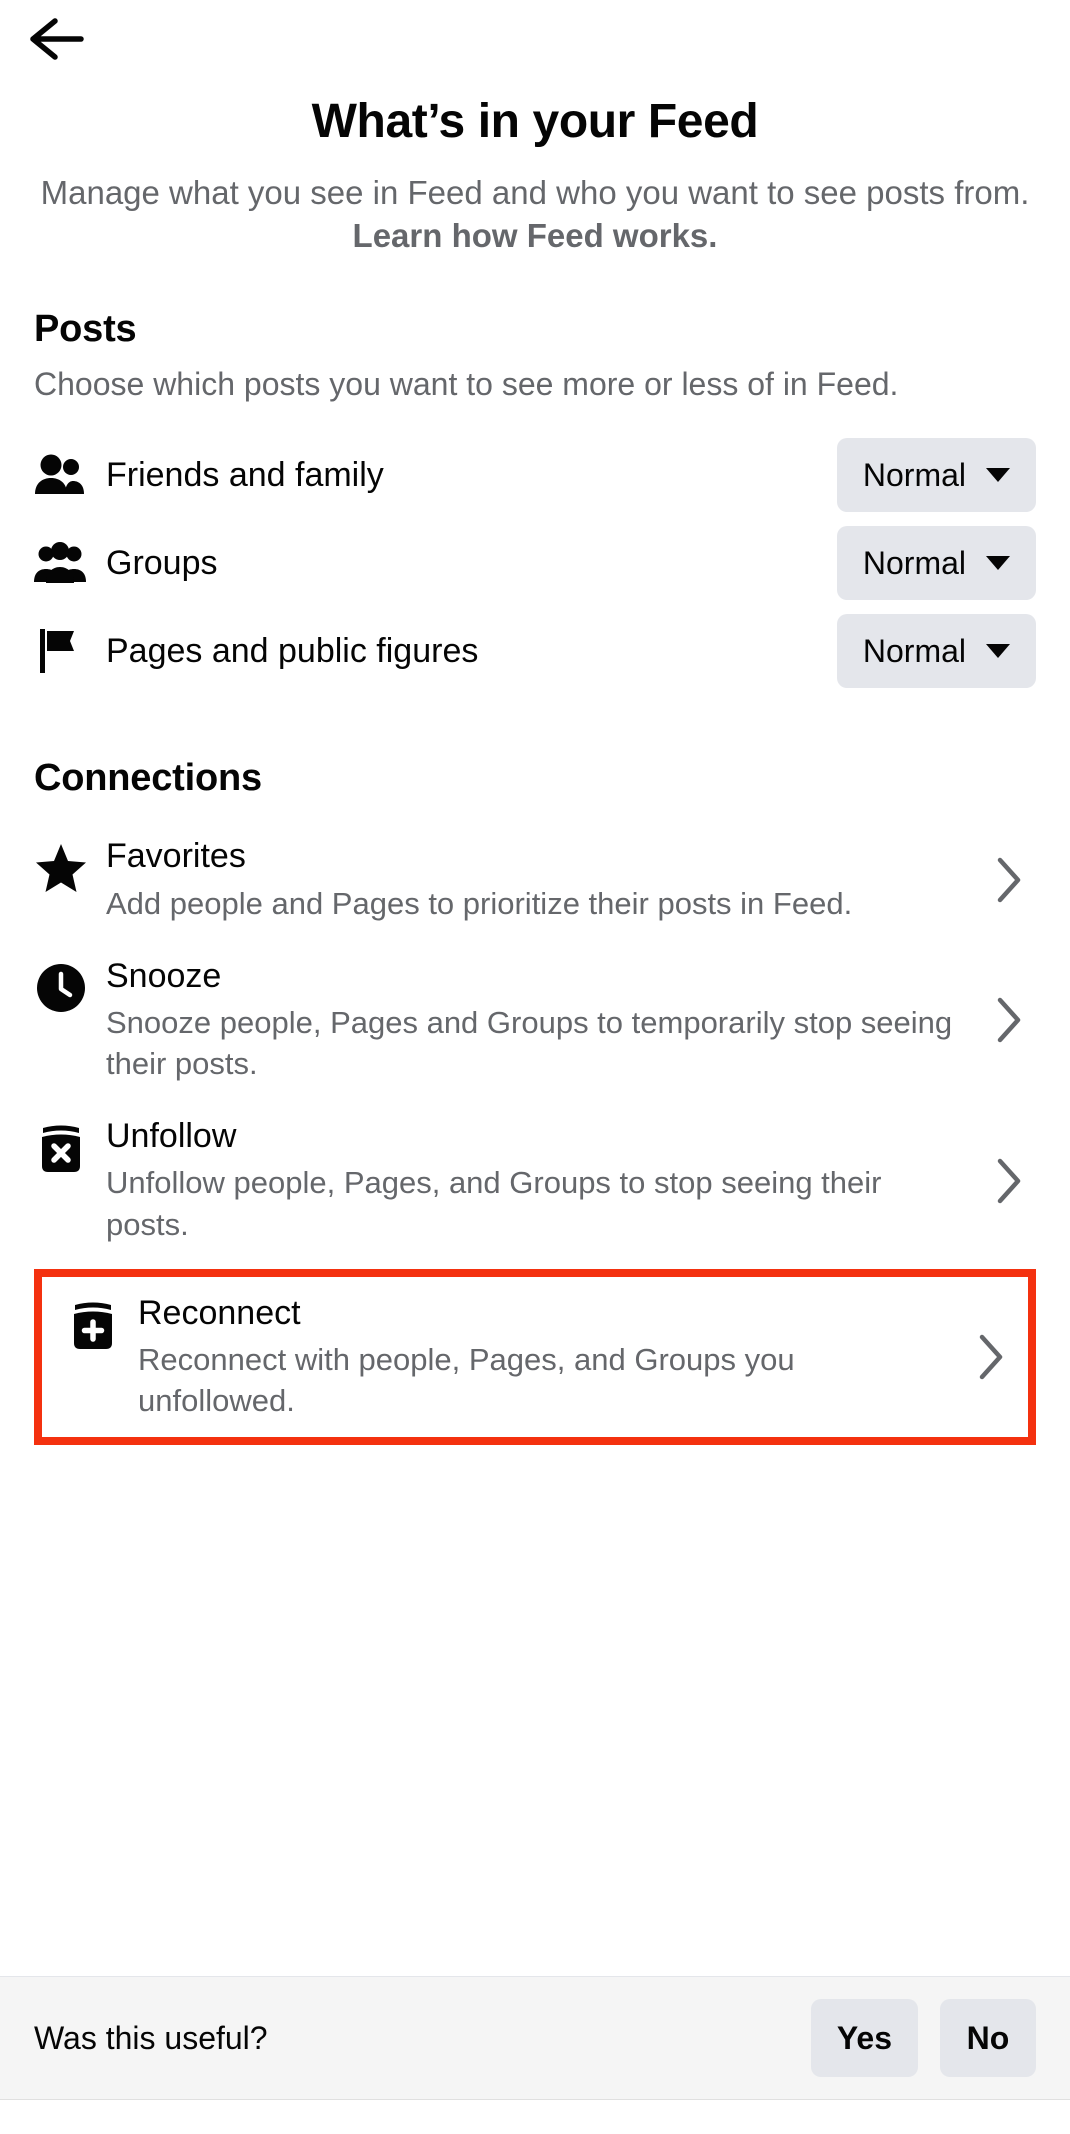  What do you see at coordinates (63, 985) in the screenshot?
I see `clock-icon` at bounding box center [63, 985].